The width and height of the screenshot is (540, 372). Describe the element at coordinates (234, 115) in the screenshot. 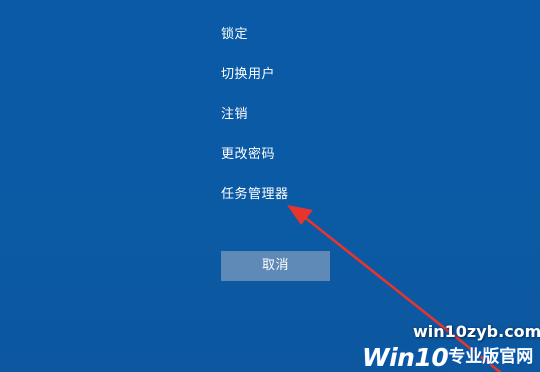

I see `menu-item-sign-out: 注销` at that location.